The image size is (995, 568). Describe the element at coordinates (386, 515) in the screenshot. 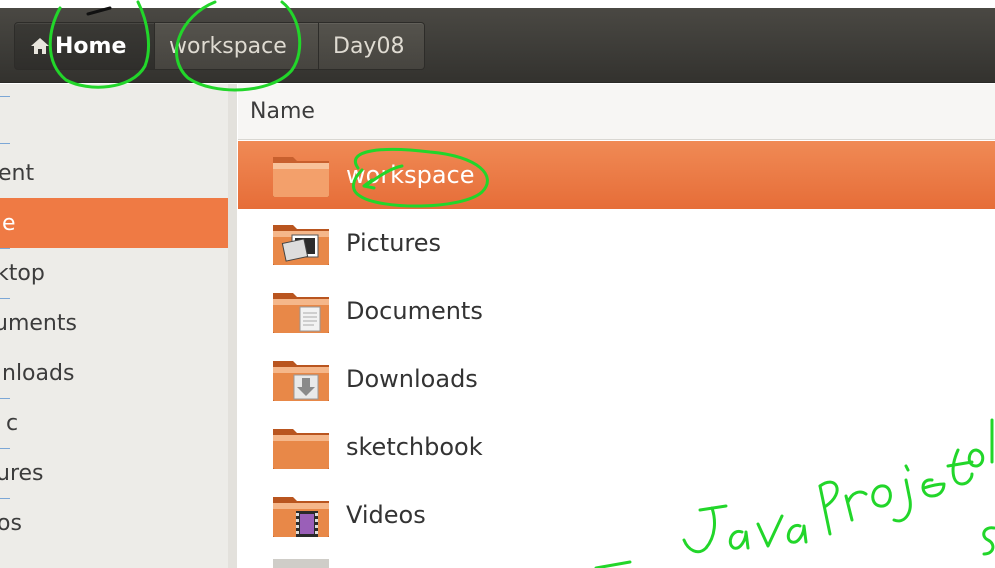

I see `file-name: Videos` at that location.